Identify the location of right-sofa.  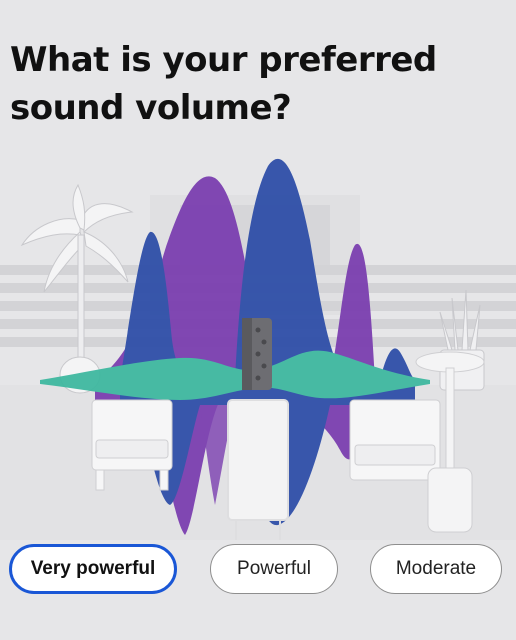
(395, 440).